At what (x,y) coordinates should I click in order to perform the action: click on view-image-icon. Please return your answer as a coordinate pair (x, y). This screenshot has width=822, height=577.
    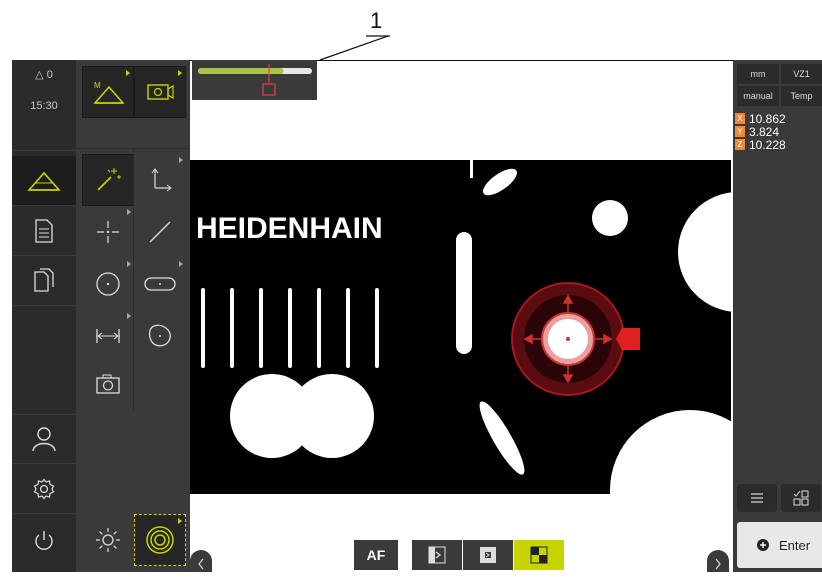
    Looking at the image, I should click on (437, 555).